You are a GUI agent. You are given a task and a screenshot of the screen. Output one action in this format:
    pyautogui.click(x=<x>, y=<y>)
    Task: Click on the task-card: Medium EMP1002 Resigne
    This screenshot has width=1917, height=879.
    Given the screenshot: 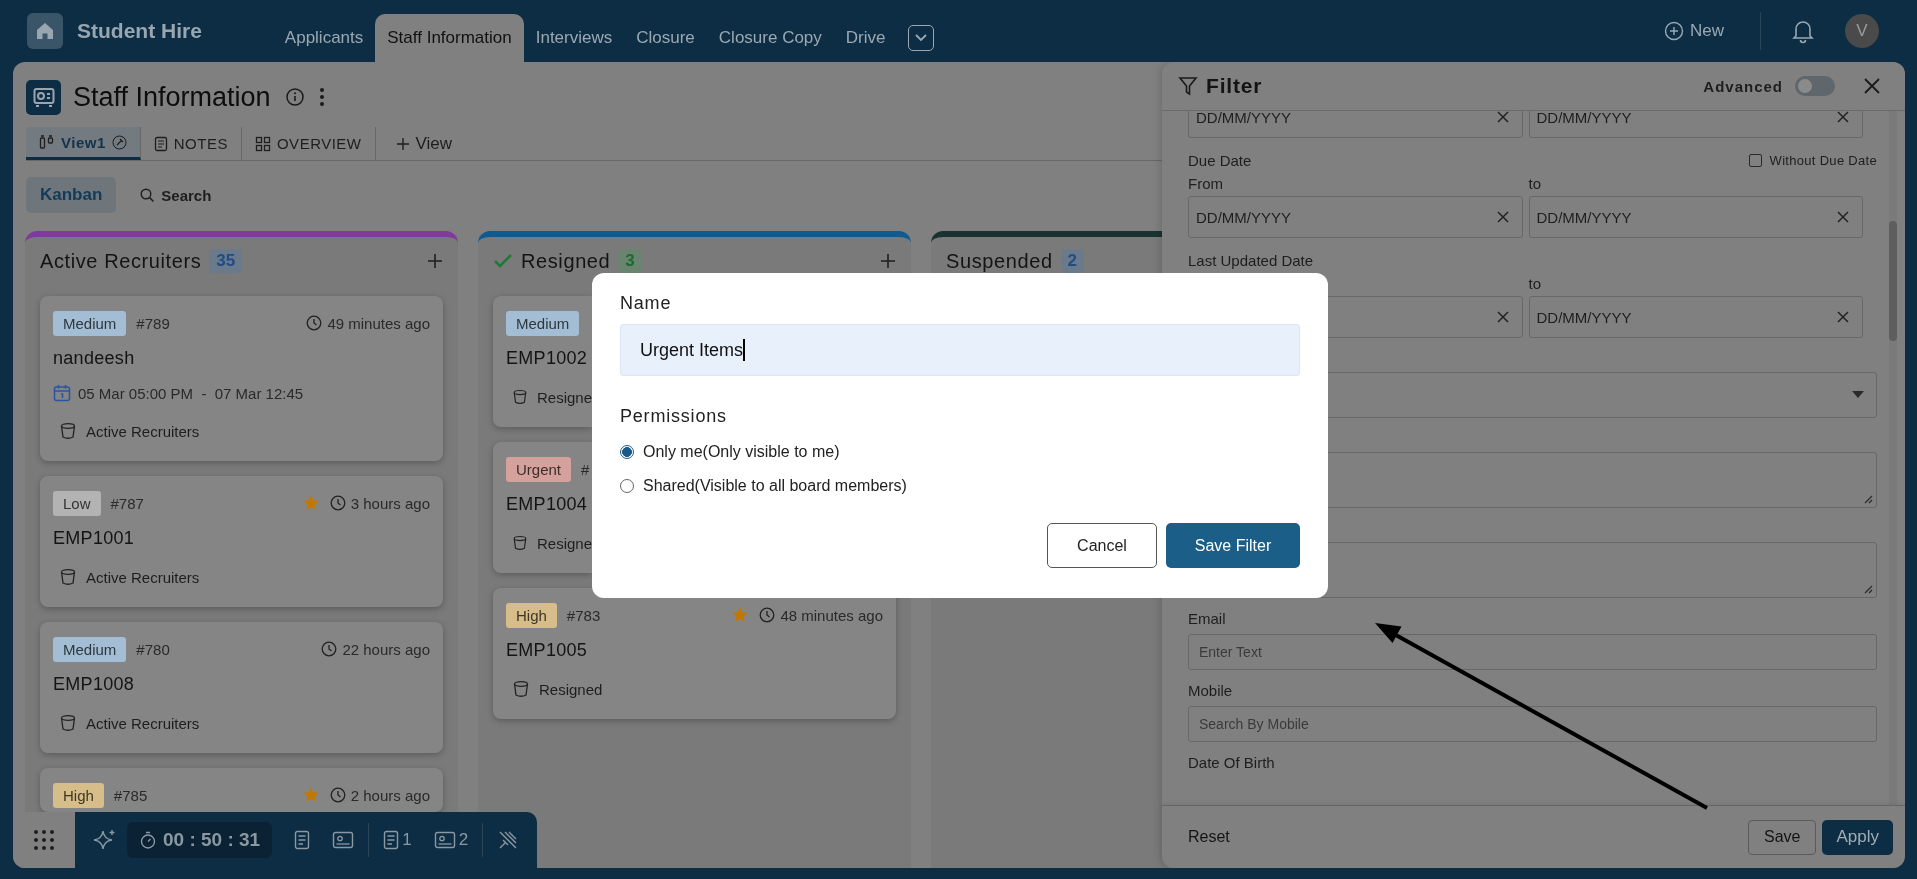 What is the action you would take?
    pyautogui.click(x=542, y=361)
    